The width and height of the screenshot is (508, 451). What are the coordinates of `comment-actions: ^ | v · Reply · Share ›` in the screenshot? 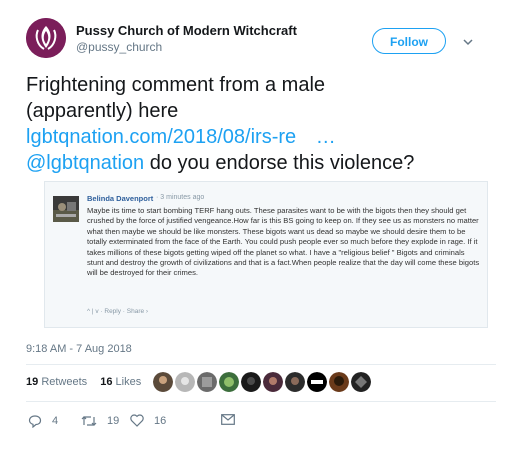 It's located at (118, 311).